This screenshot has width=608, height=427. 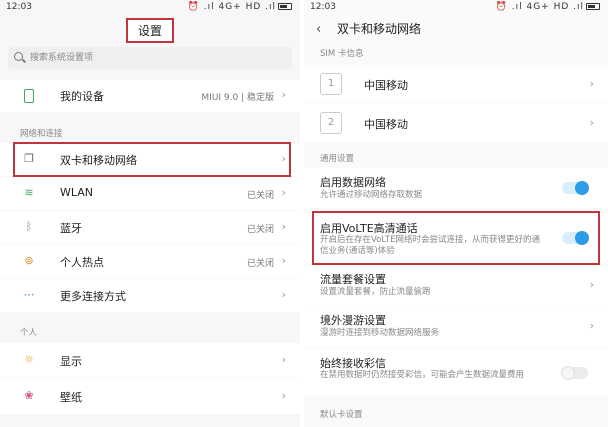 What do you see at coordinates (150, 193) in the screenshot?
I see `sidebar-item-wlan: ≋ WLAN 已关闭 ›` at bounding box center [150, 193].